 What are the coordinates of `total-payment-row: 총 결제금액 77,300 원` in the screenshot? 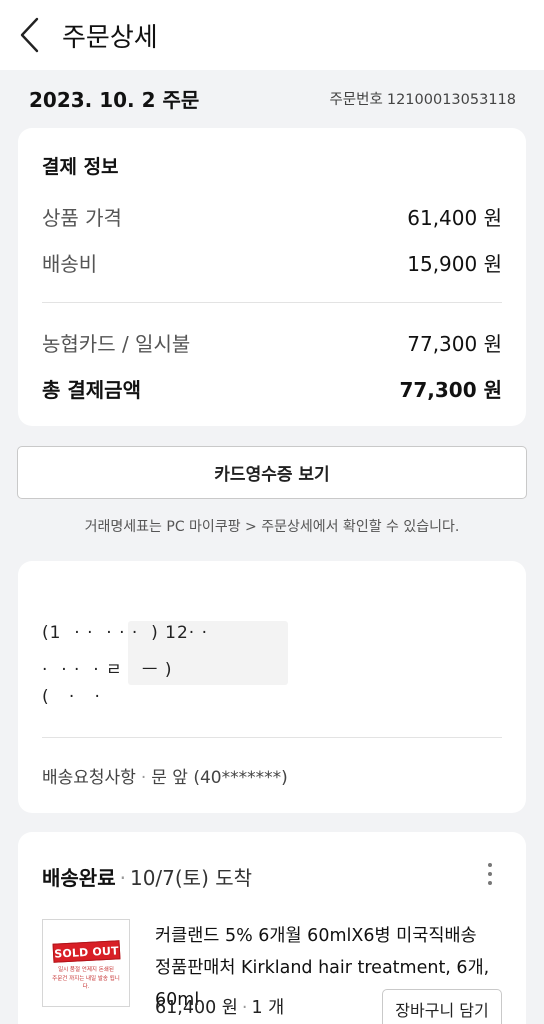 It's located at (272, 388).